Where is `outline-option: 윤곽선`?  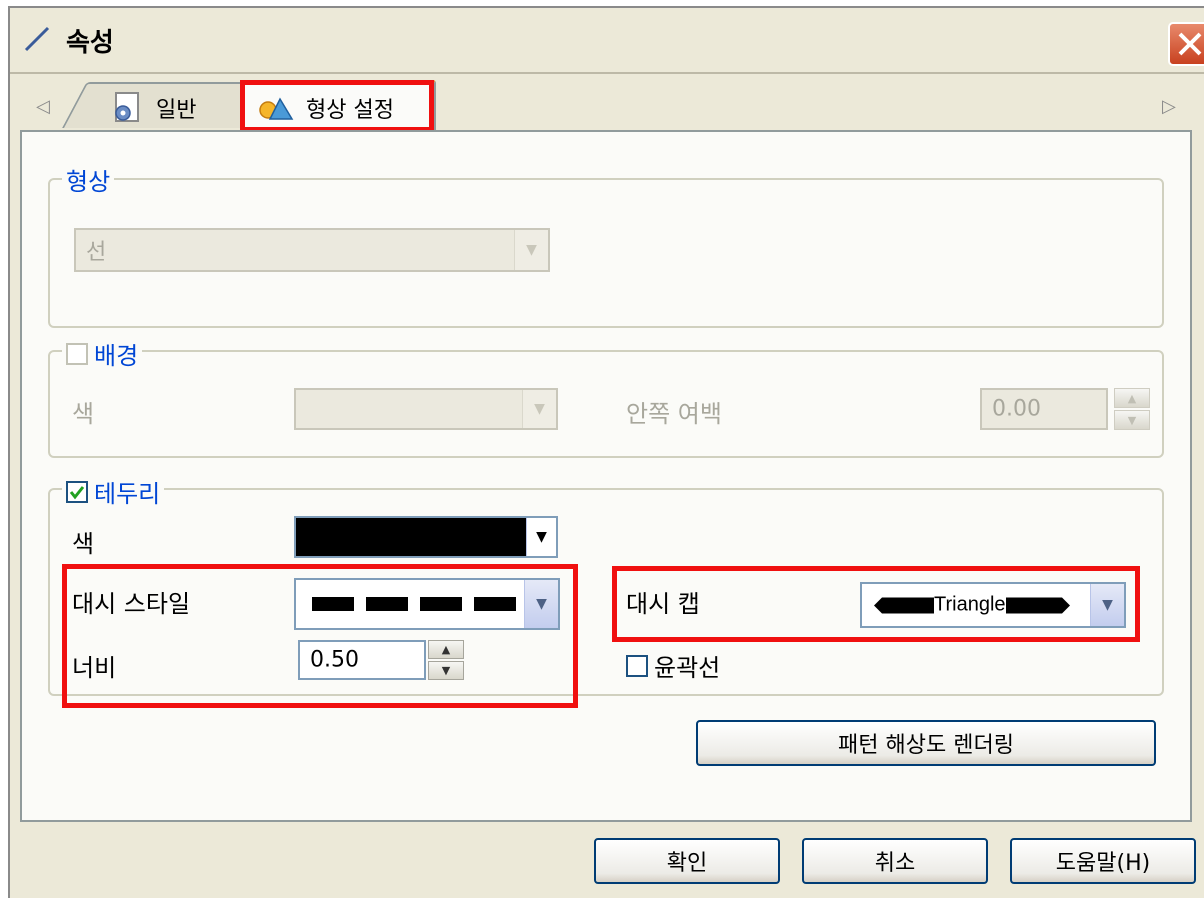
outline-option: 윤곽선 is located at coordinates (673, 665).